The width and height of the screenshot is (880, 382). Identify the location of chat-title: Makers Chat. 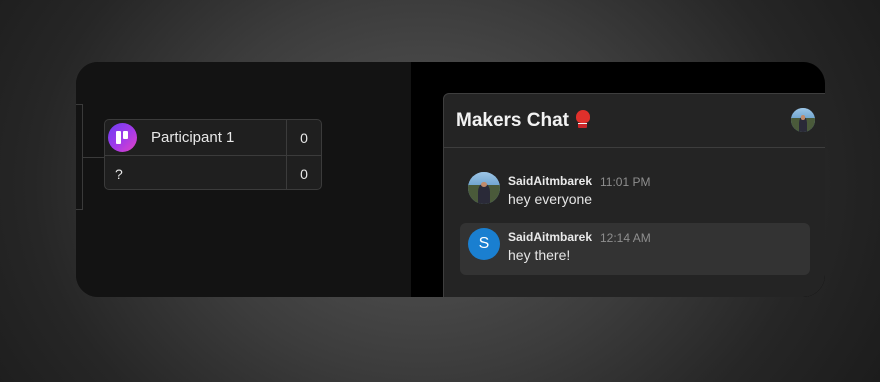
(524, 120).